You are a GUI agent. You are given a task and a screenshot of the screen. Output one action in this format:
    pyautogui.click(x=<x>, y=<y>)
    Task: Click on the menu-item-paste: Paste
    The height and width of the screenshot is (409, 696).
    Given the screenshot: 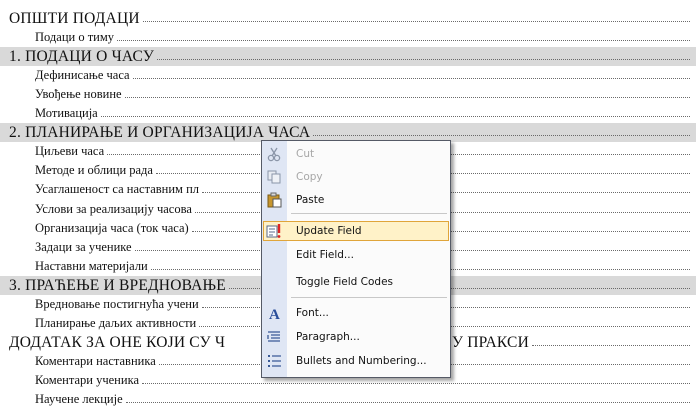 What is the action you would take?
    pyautogui.click(x=356, y=200)
    